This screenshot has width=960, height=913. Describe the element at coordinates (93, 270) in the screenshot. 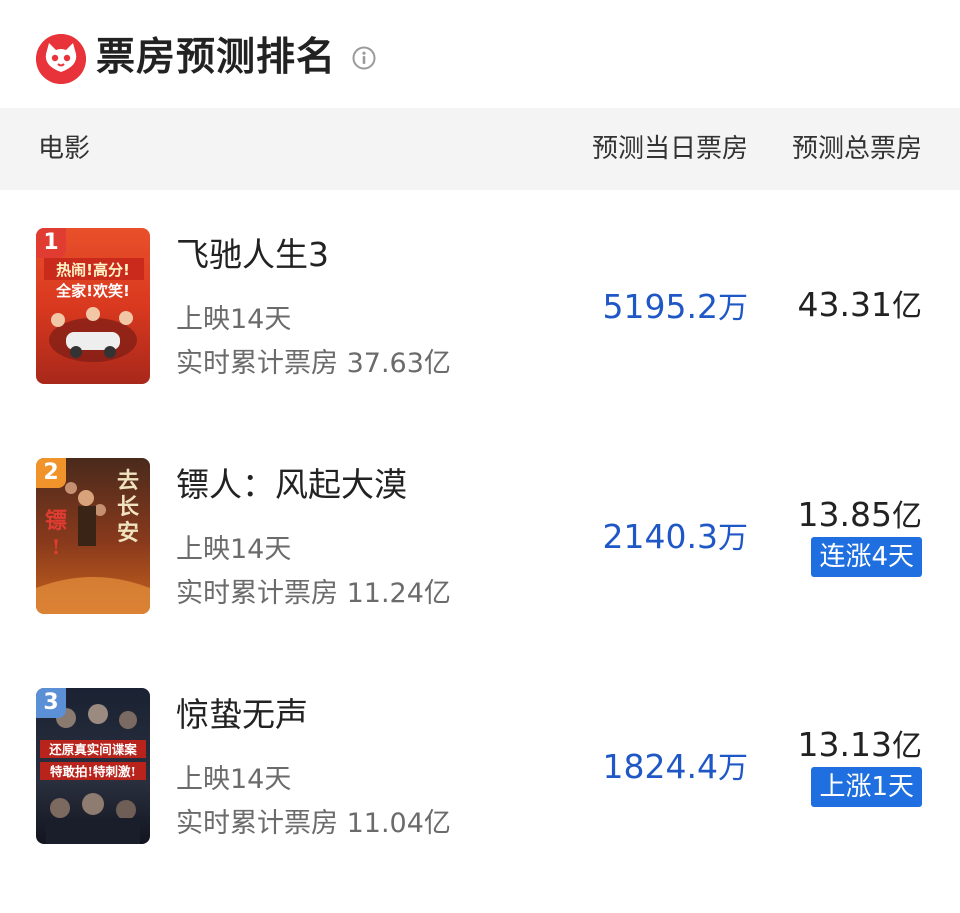

I see `svg-text: 热闹!高分!` at that location.